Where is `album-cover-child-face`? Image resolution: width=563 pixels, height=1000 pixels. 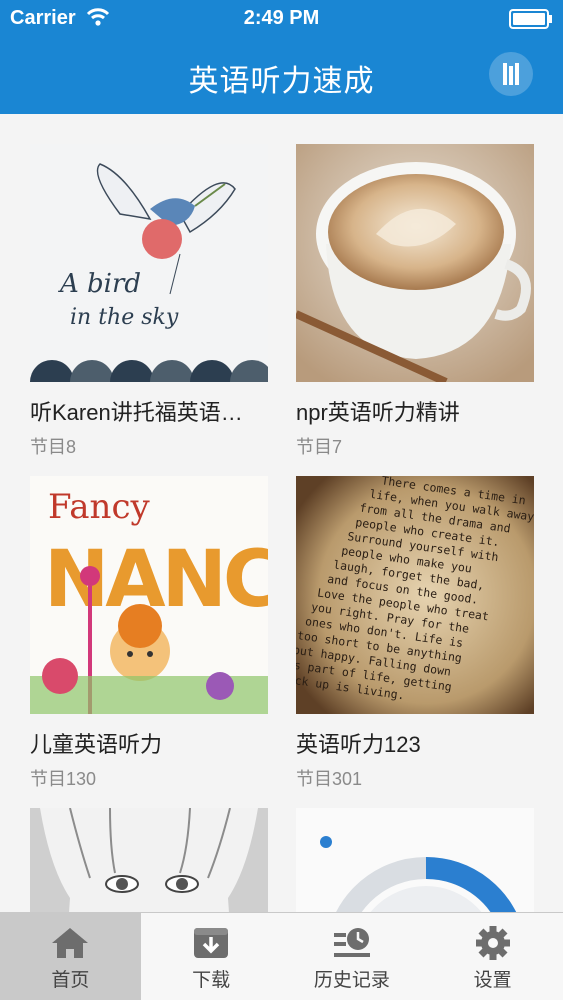 album-cover-child-face is located at coordinates (149, 860).